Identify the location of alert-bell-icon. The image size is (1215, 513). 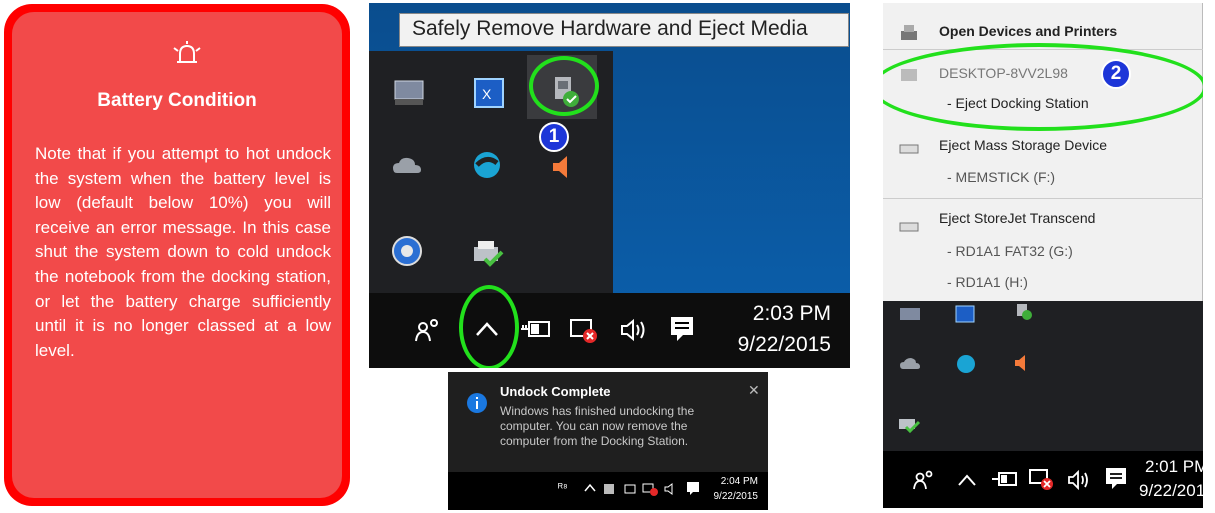
(187, 55).